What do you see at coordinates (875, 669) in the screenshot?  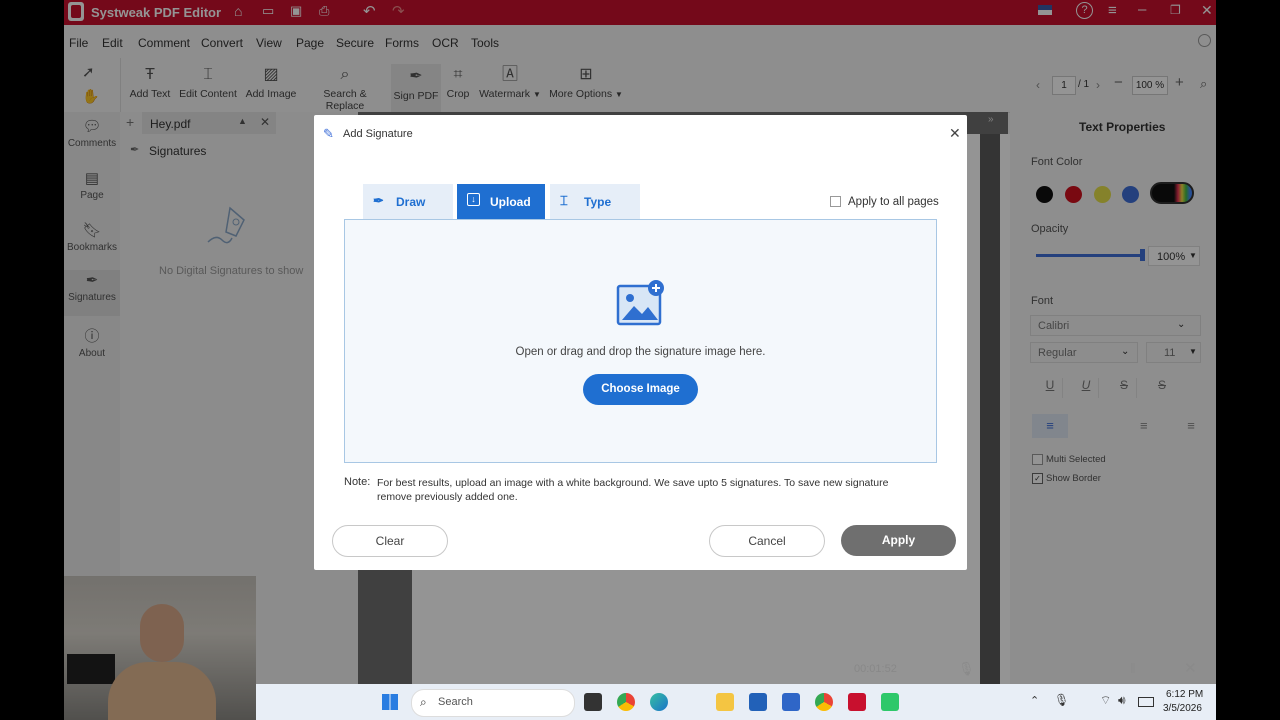 I see `recorder-time: 00:01:52` at bounding box center [875, 669].